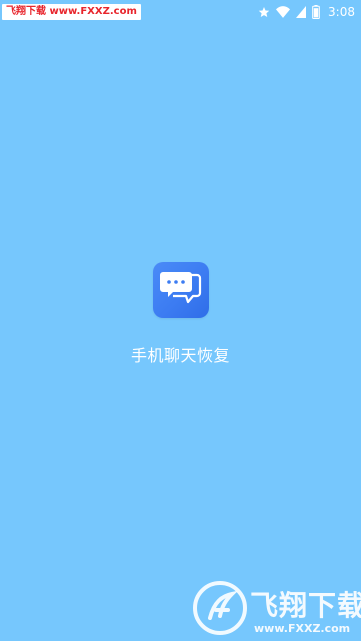  Describe the element at coordinates (180, 355) in the screenshot. I see `app-name: 手机聊天恢复` at that location.